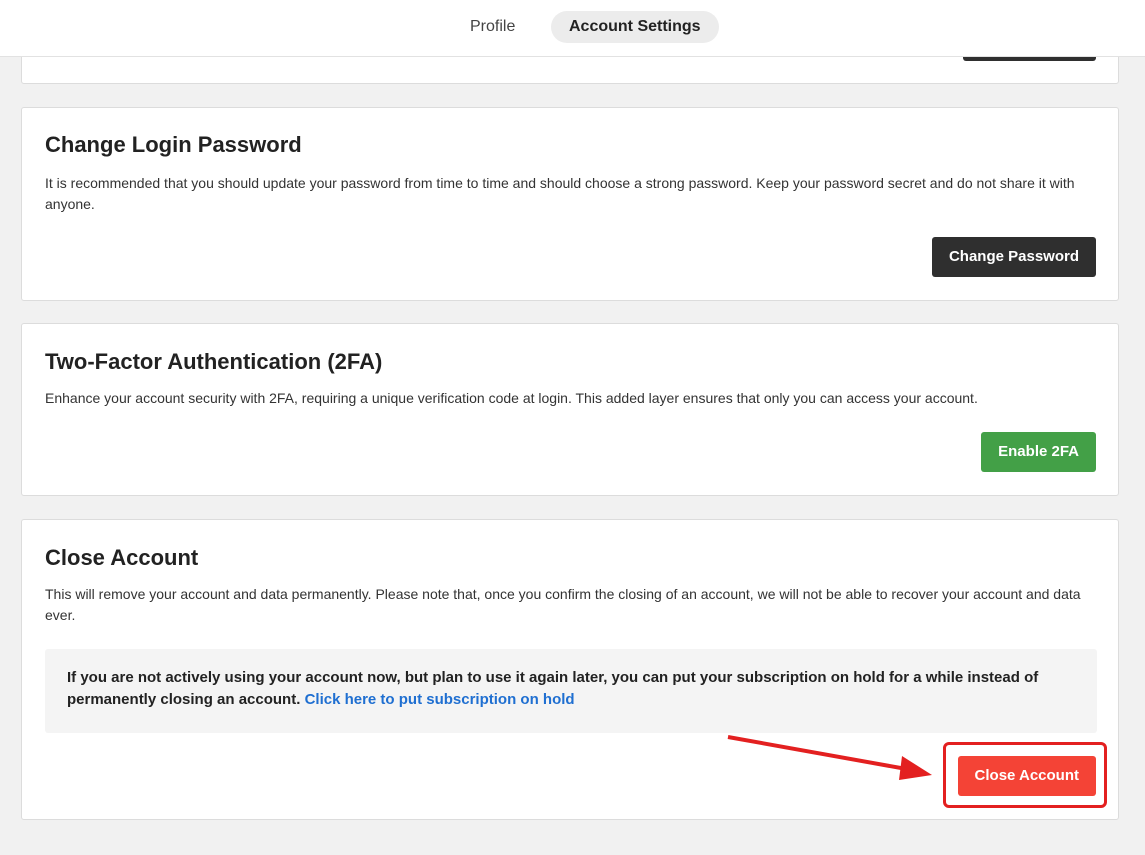 The height and width of the screenshot is (855, 1145). What do you see at coordinates (440, 699) in the screenshot?
I see `hold-subscription-link: Click here to put subscription on hold` at bounding box center [440, 699].